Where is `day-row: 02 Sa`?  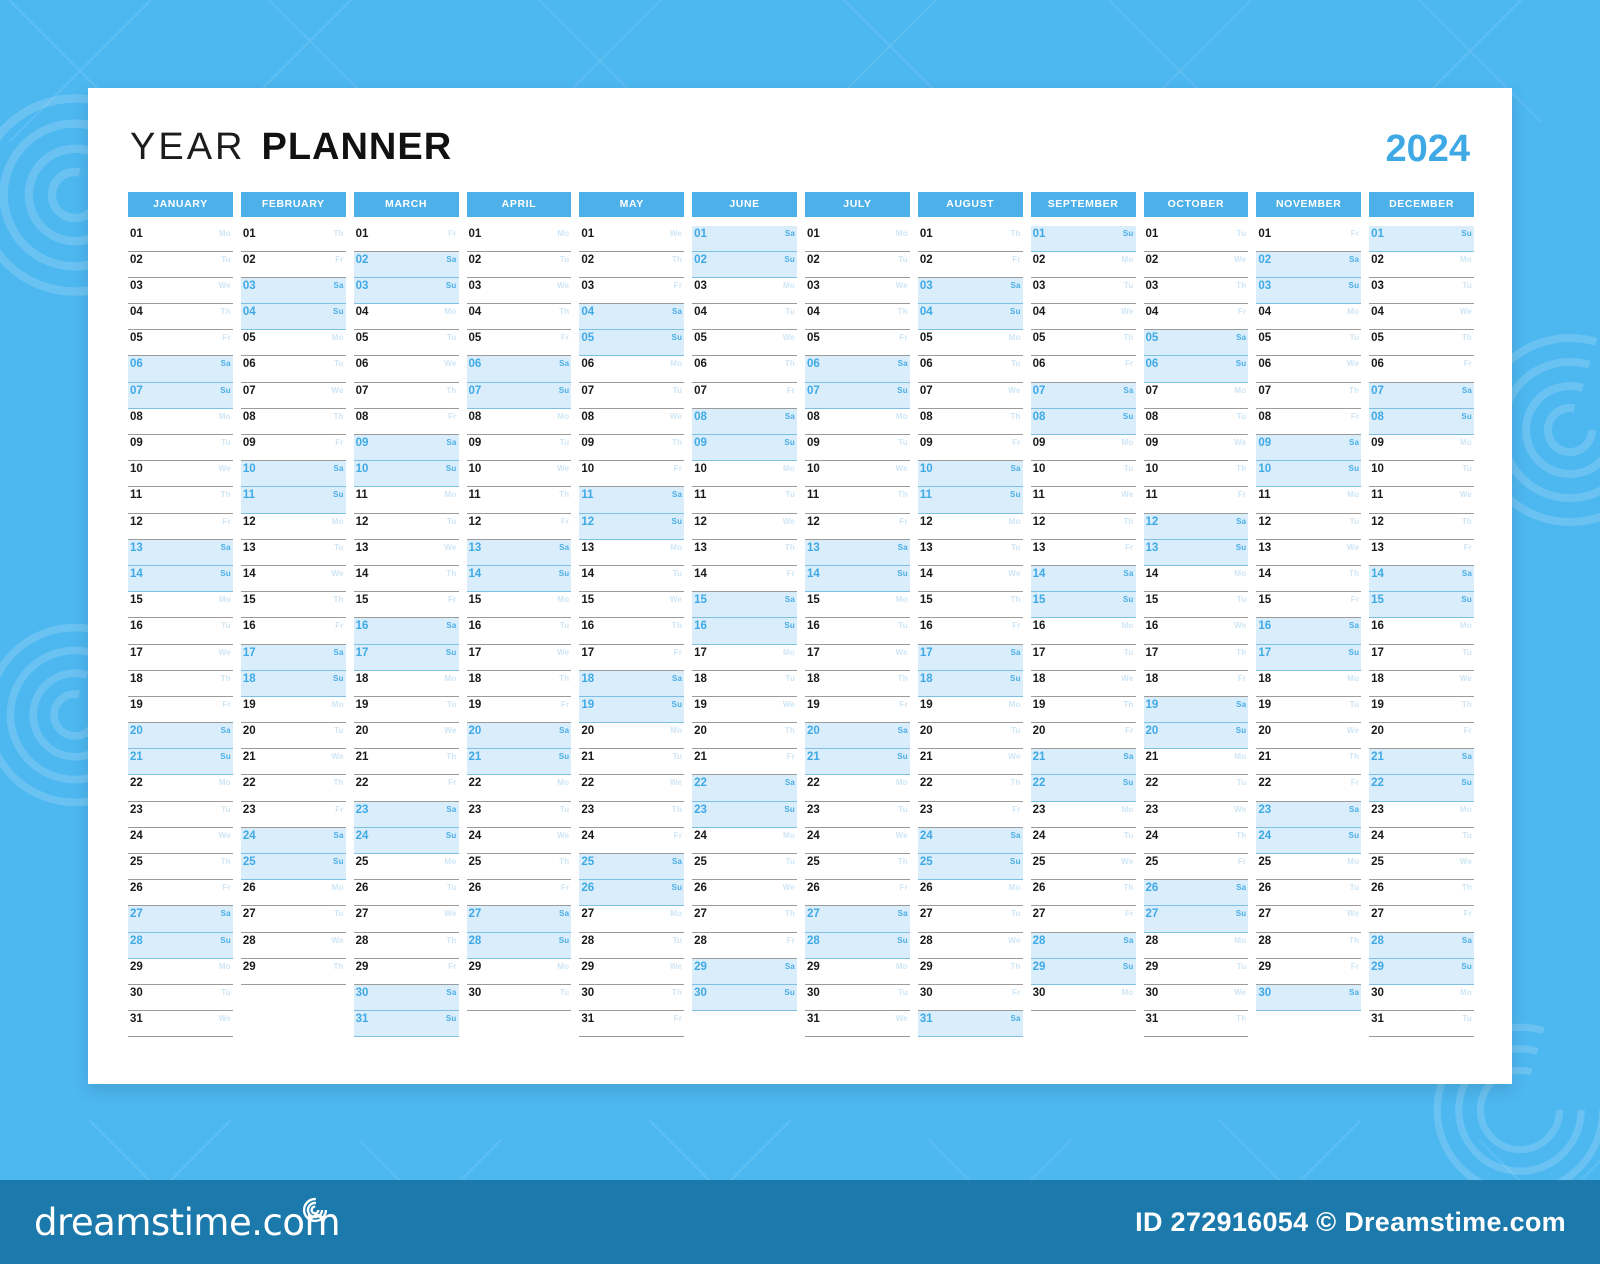
day-row: 02 Sa is located at coordinates (1309, 264).